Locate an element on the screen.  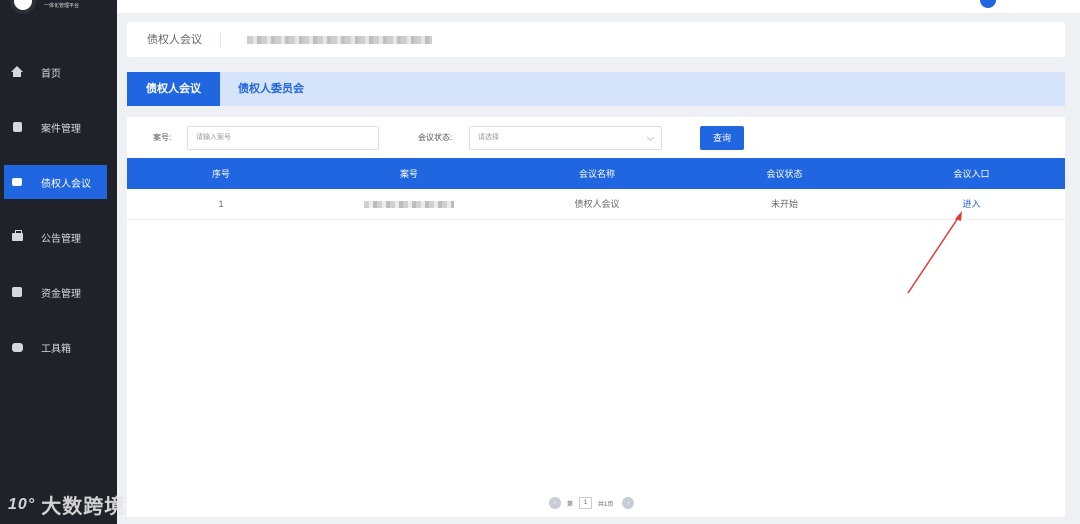
chevron-down-icon is located at coordinates (650, 137).